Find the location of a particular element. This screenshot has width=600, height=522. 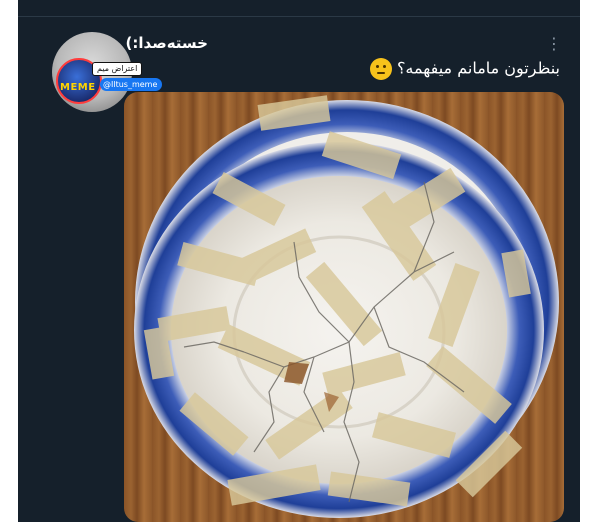

thinking-face-icon is located at coordinates (380, 69).